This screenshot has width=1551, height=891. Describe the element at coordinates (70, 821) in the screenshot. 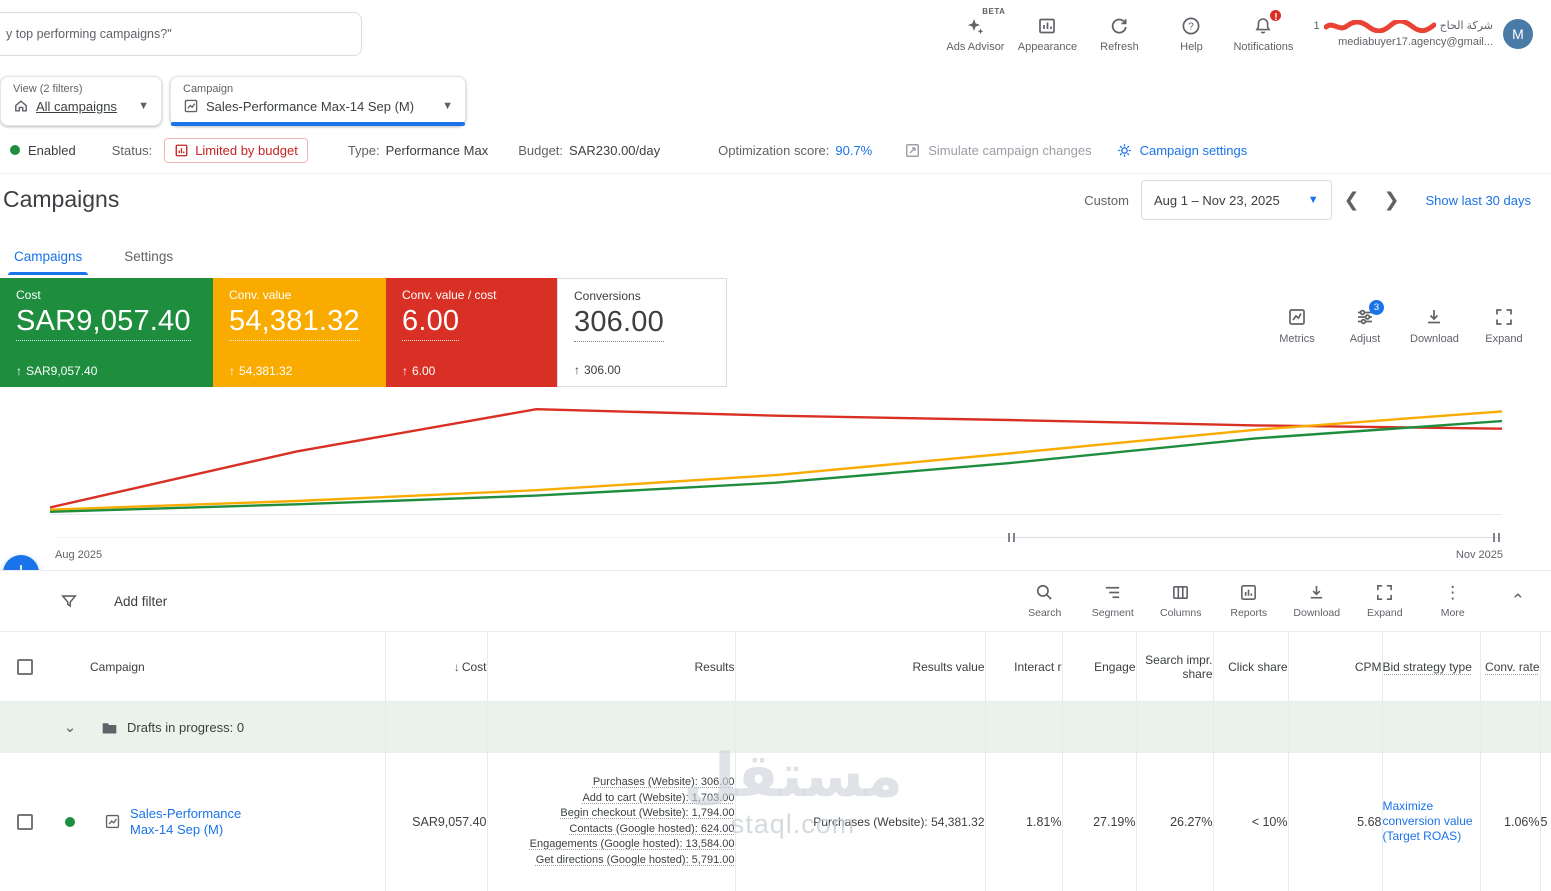

I see `campaign-enabled-dot` at that location.